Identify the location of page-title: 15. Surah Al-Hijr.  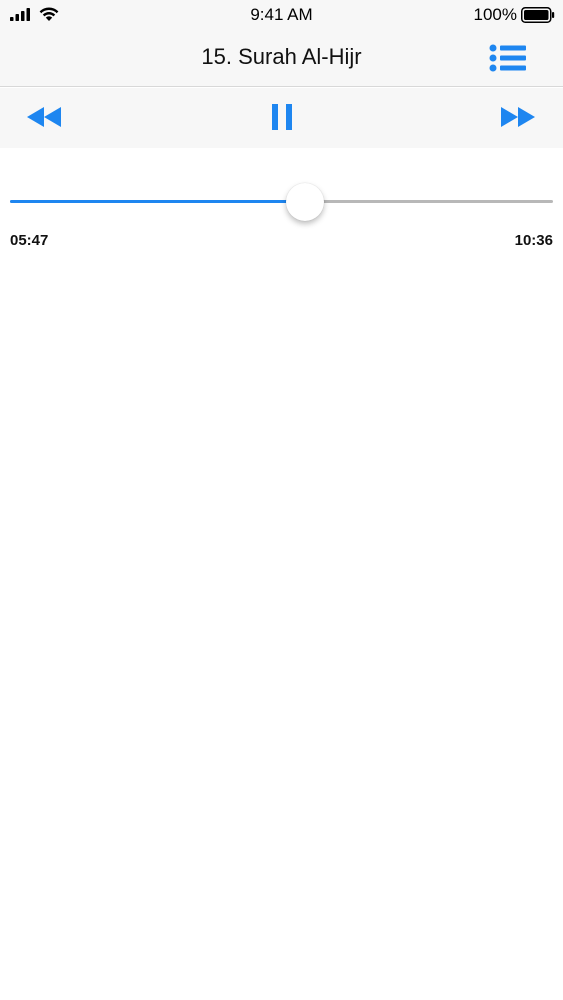
(281, 56).